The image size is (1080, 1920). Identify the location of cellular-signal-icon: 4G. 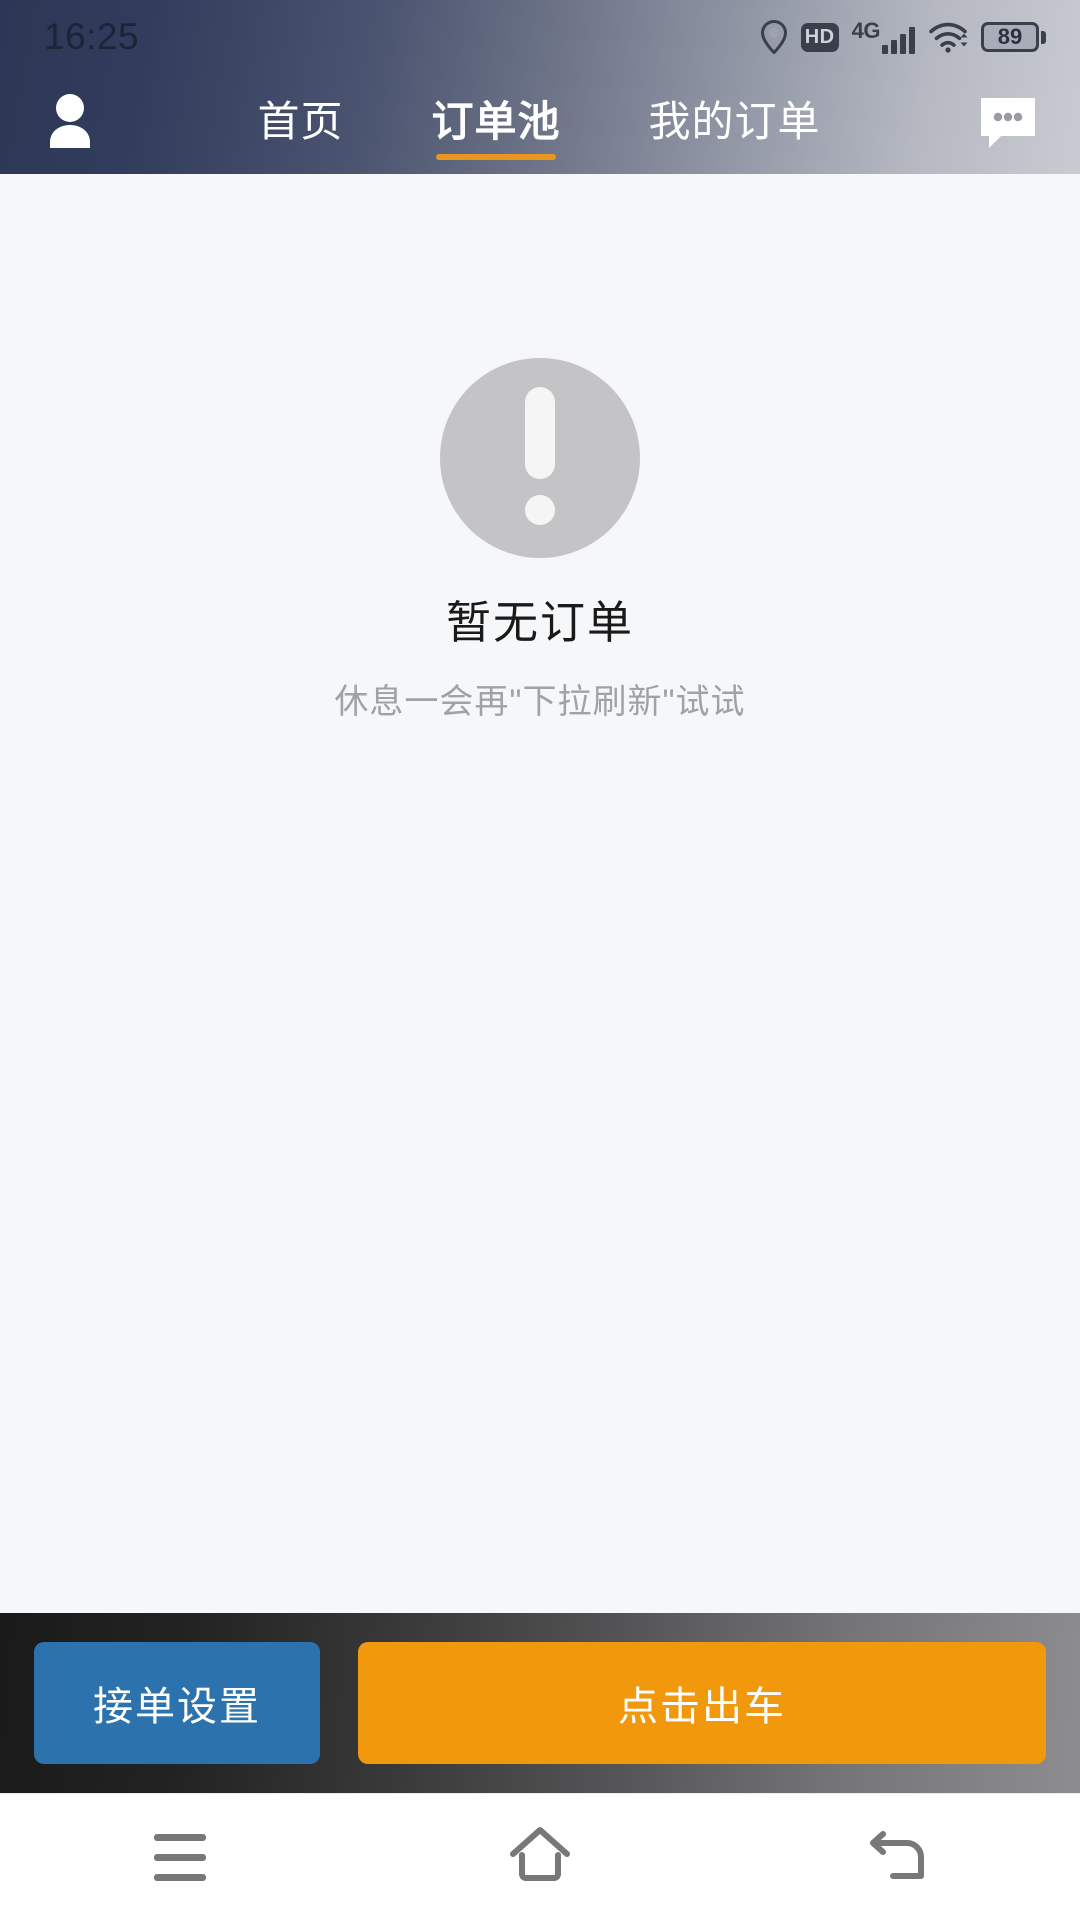
(883, 37).